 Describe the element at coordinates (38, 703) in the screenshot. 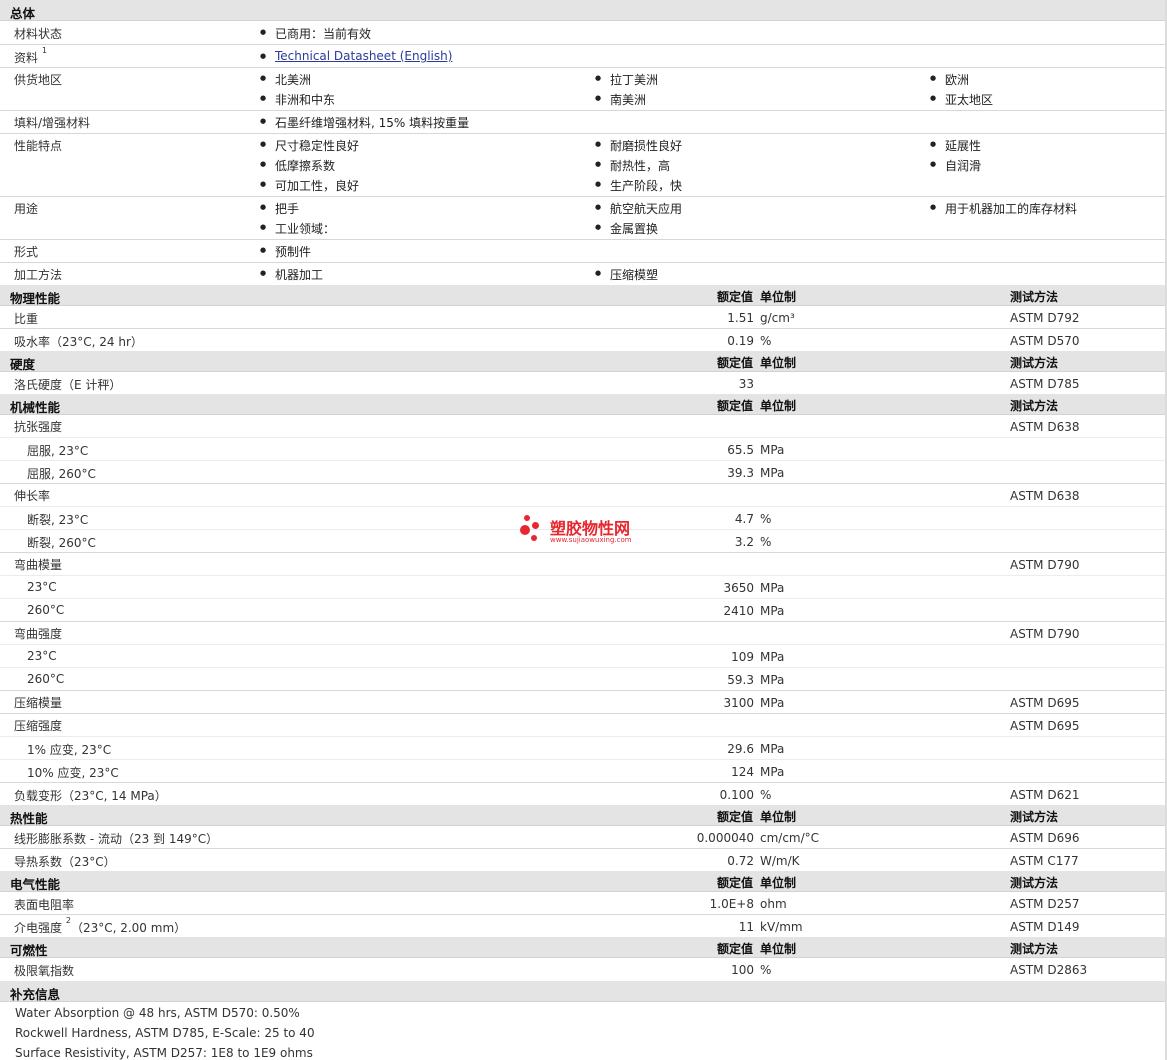

I see `property-label: 压缩模量` at that location.